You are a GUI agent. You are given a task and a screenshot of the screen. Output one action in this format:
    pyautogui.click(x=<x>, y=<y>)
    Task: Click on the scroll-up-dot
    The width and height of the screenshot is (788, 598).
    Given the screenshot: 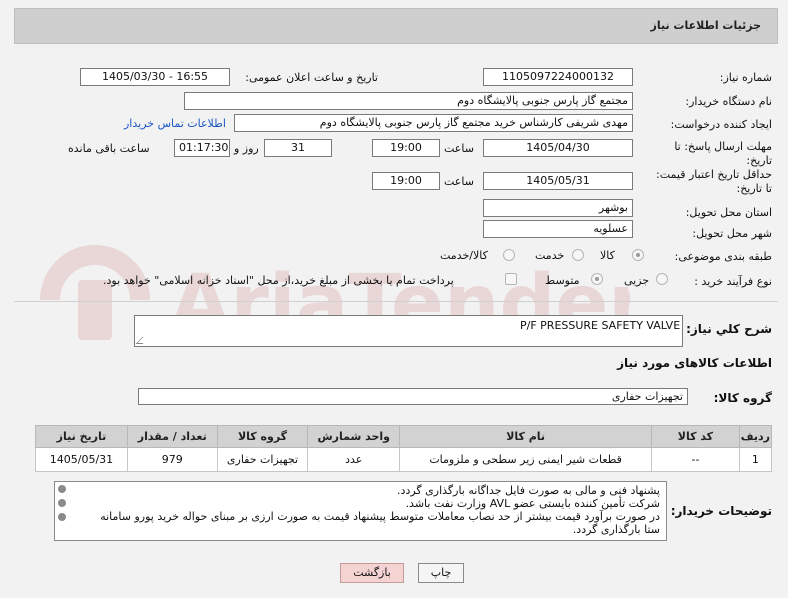 What is the action you would take?
    pyautogui.click(x=62, y=489)
    